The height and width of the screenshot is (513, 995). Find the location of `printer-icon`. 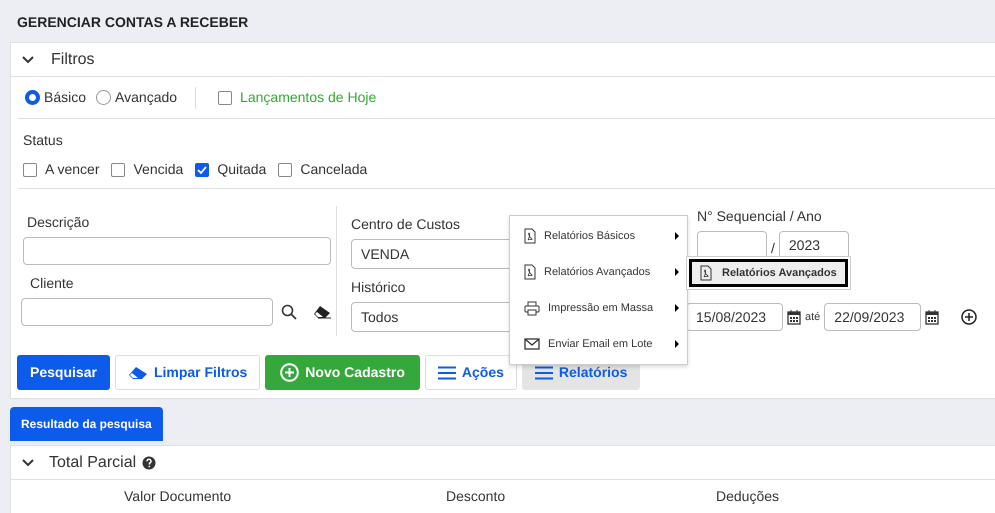

printer-icon is located at coordinates (532, 308).